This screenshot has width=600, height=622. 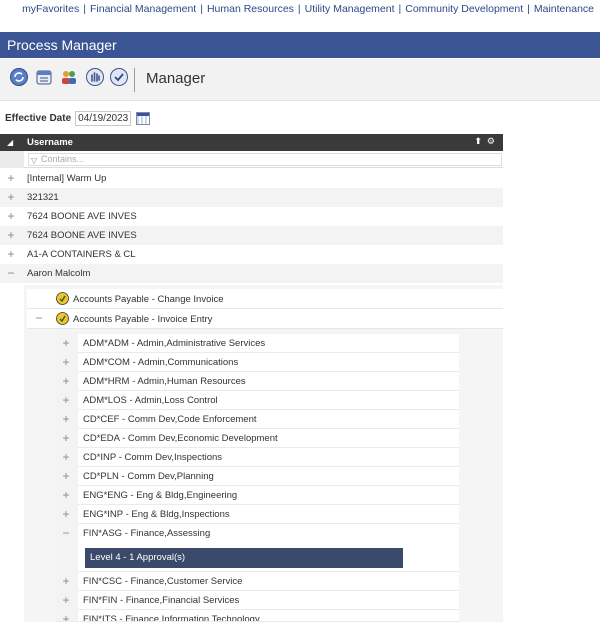 What do you see at coordinates (12, 159) in the screenshot?
I see `filter-gutter` at bounding box center [12, 159].